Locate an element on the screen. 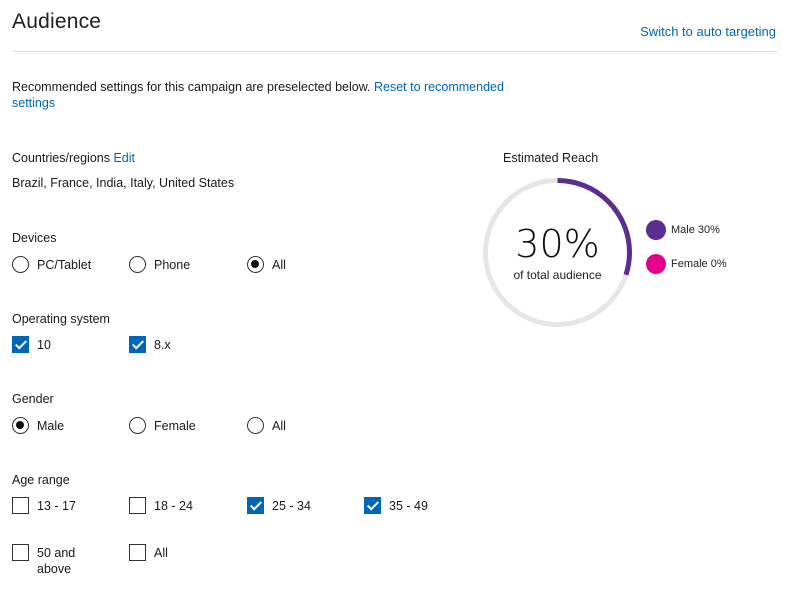 Image resolution: width=808 pixels, height=598 pixels. age-label: Age range is located at coordinates (41, 480).